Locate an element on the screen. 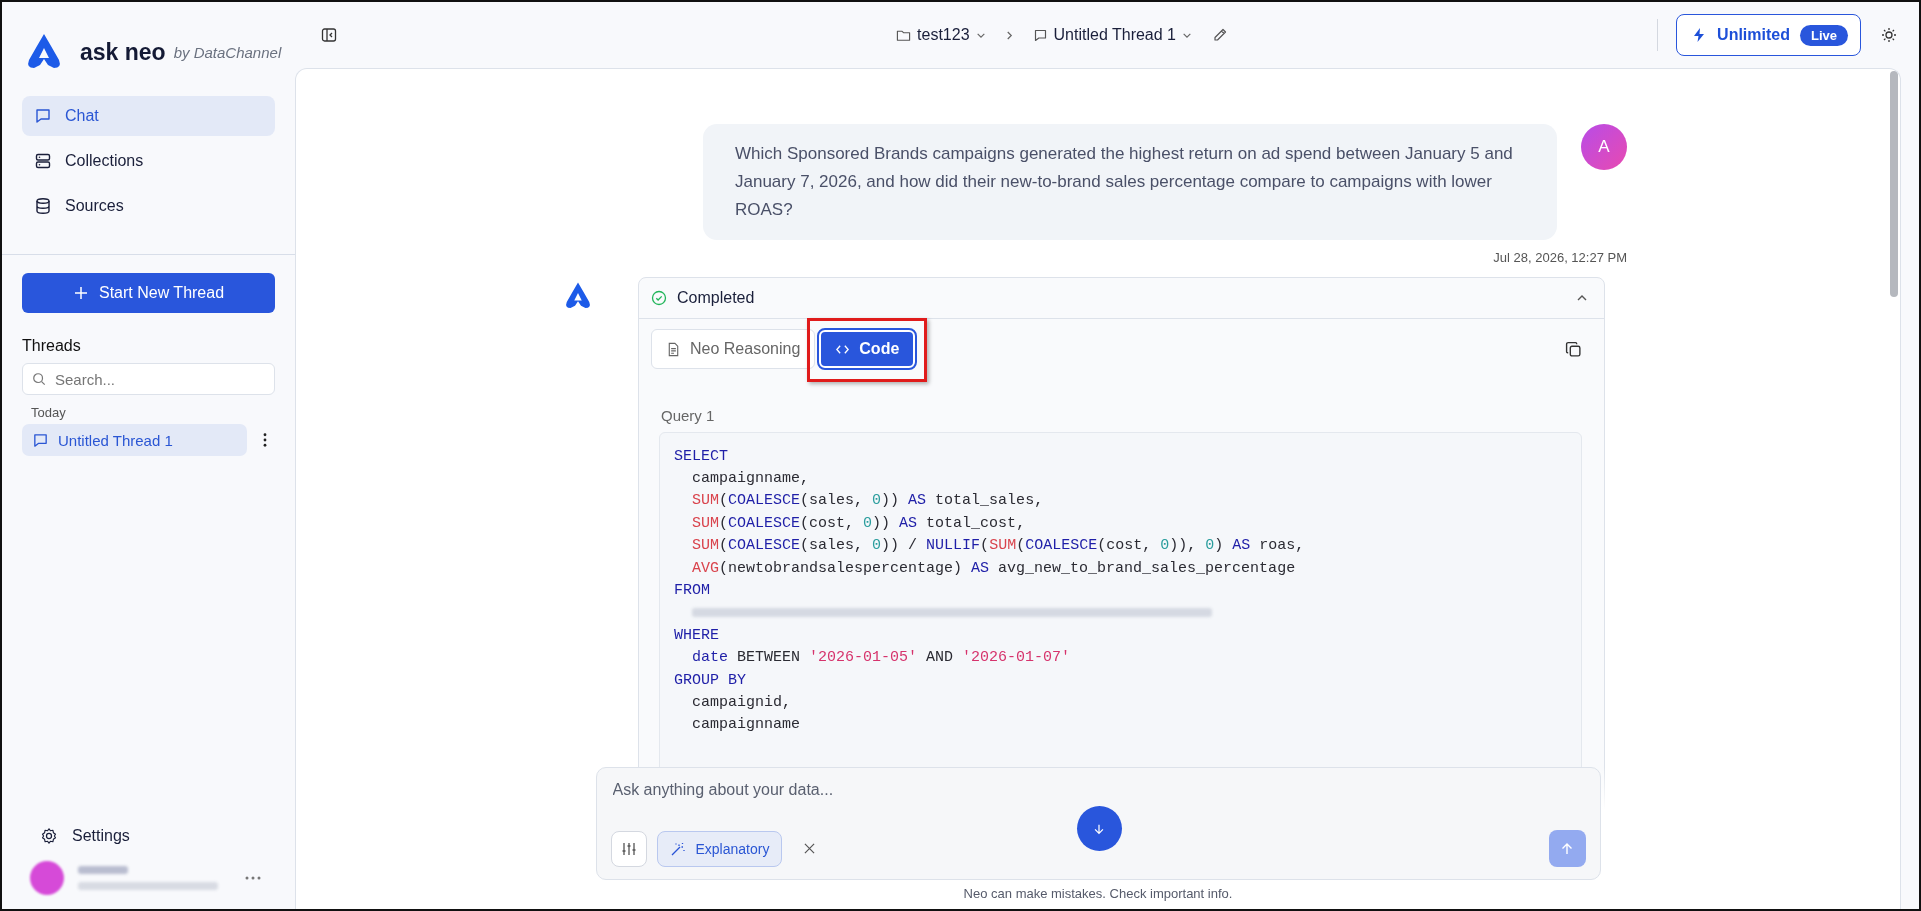 Image resolution: width=1921 pixels, height=911 pixels. options-button is located at coordinates (628, 848).